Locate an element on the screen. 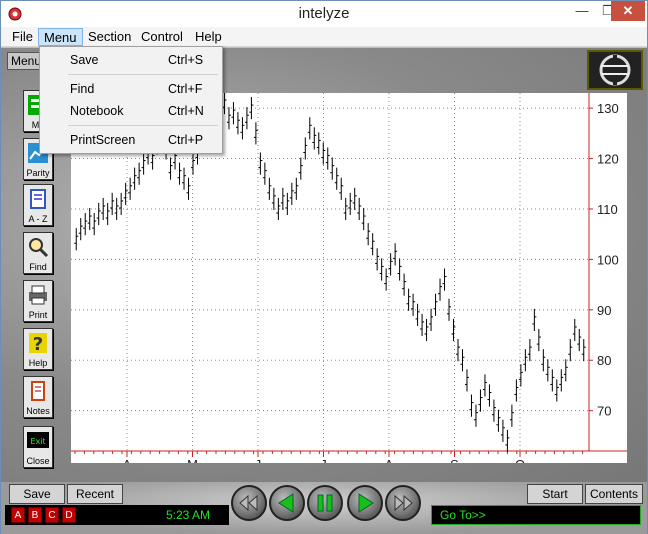  category-c-button: C is located at coordinates (52, 515).